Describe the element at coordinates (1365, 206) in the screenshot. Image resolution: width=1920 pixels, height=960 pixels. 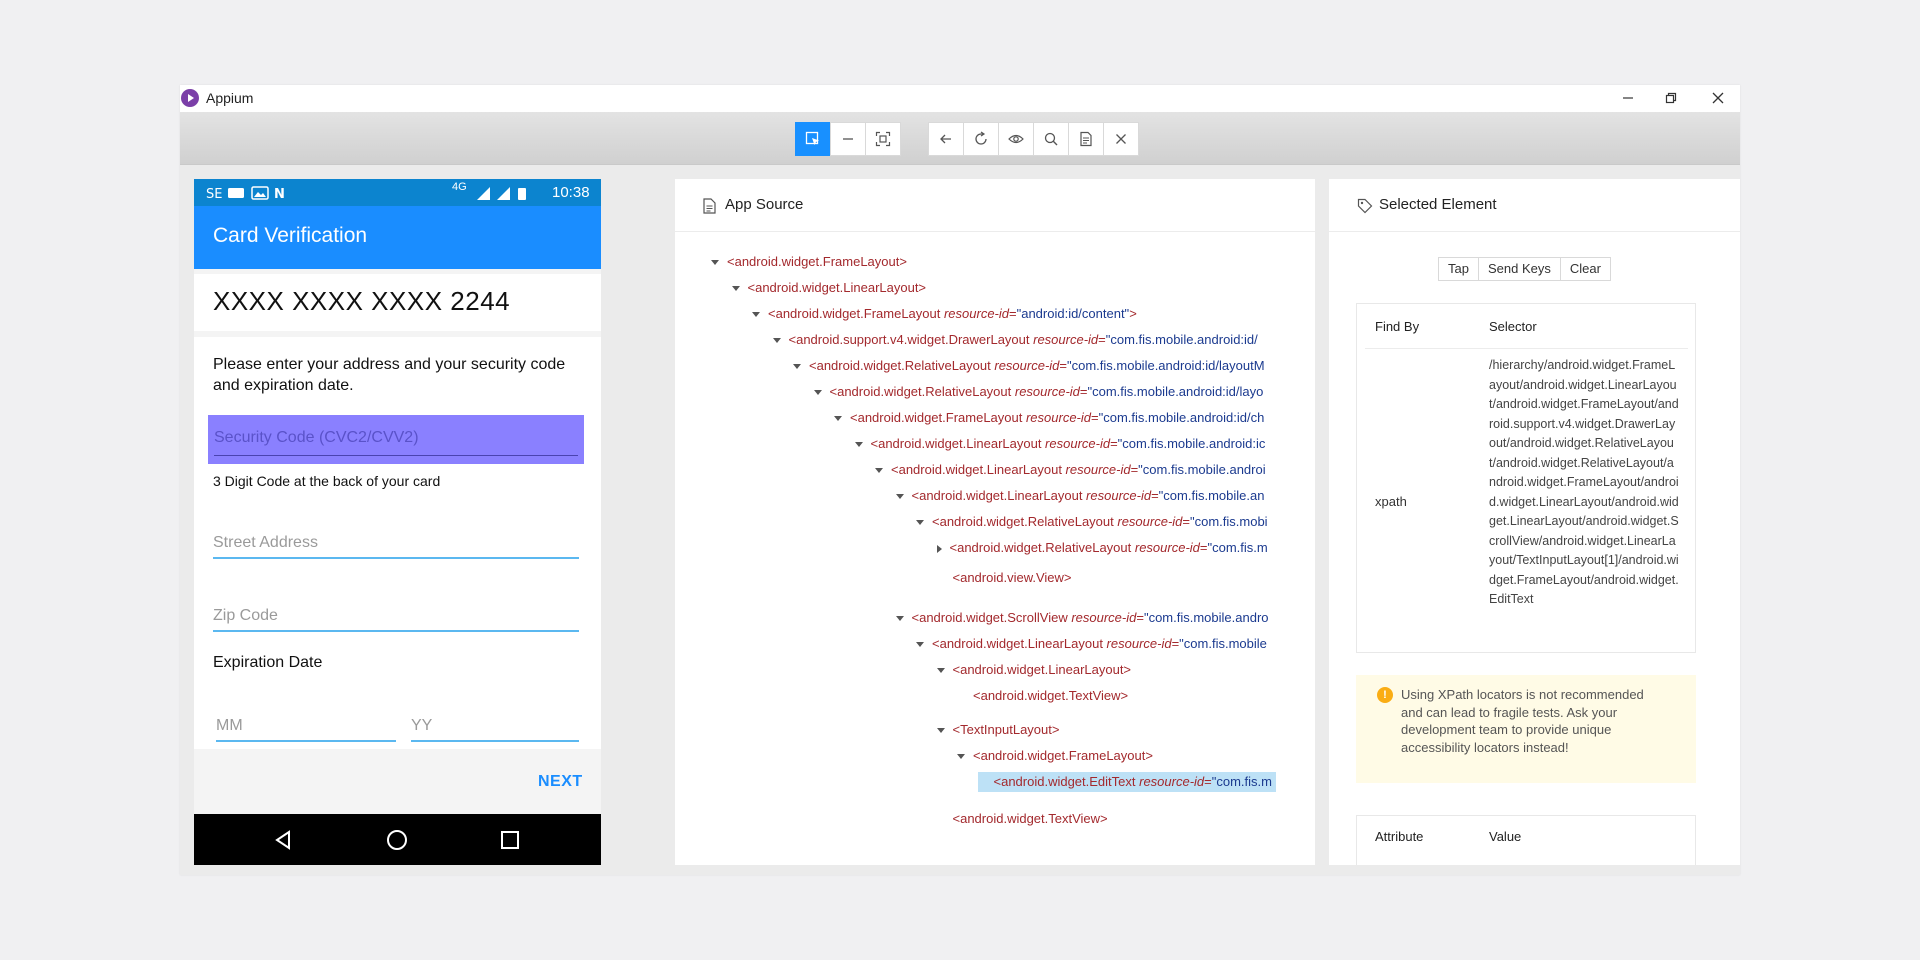
I see `tag-icon` at that location.